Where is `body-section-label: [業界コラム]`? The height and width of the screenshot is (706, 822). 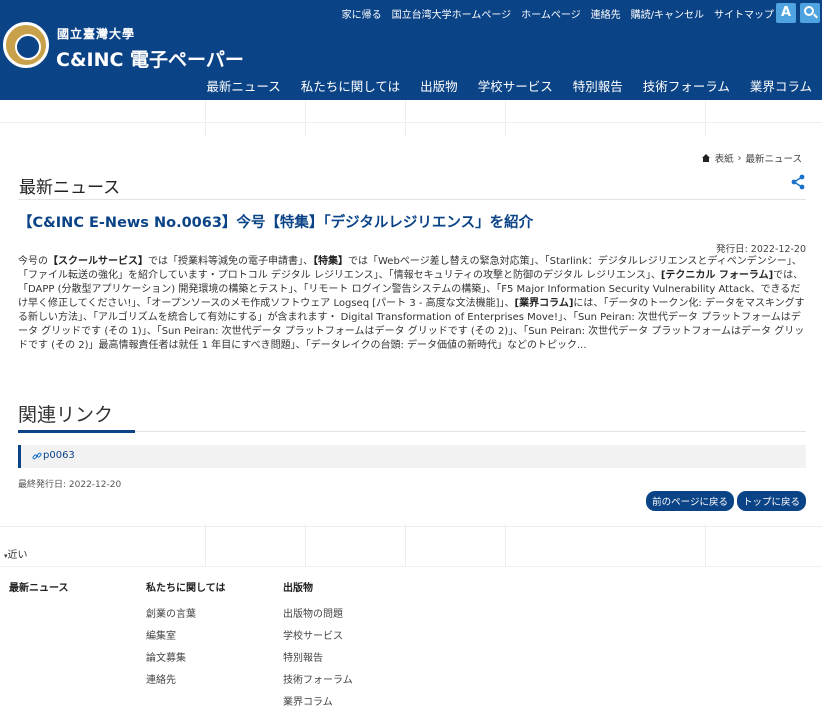
body-section-label: [業界コラム] is located at coordinates (544, 303).